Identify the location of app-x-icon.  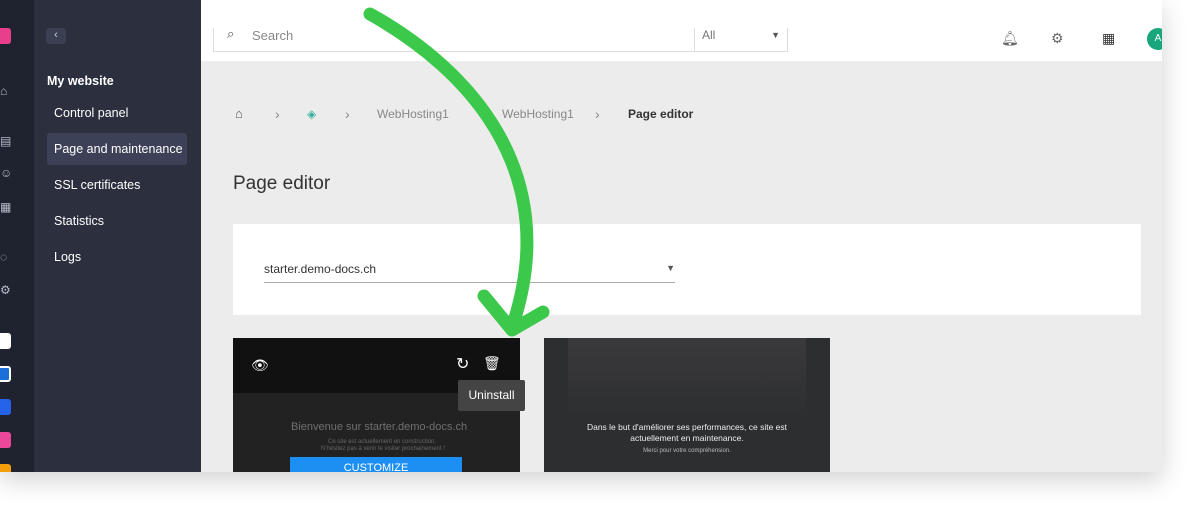
(5, 341).